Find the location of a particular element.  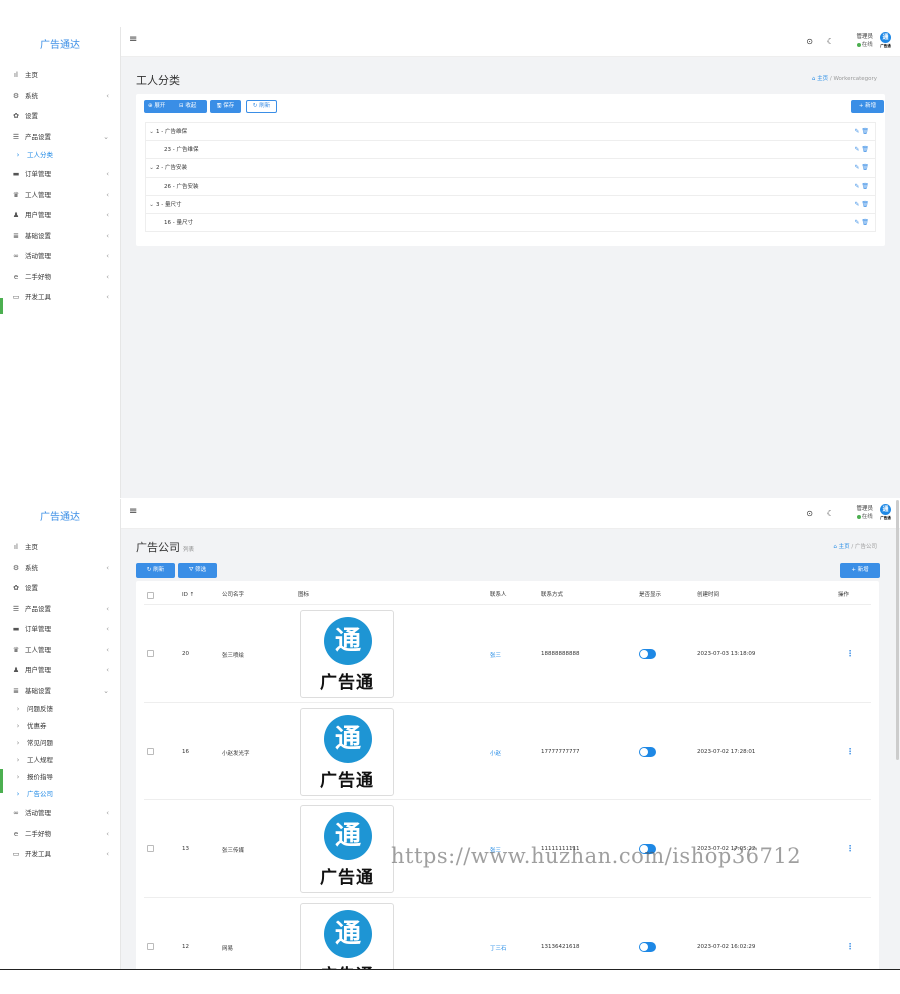

tree-name: 广告安装 is located at coordinates (175, 168).